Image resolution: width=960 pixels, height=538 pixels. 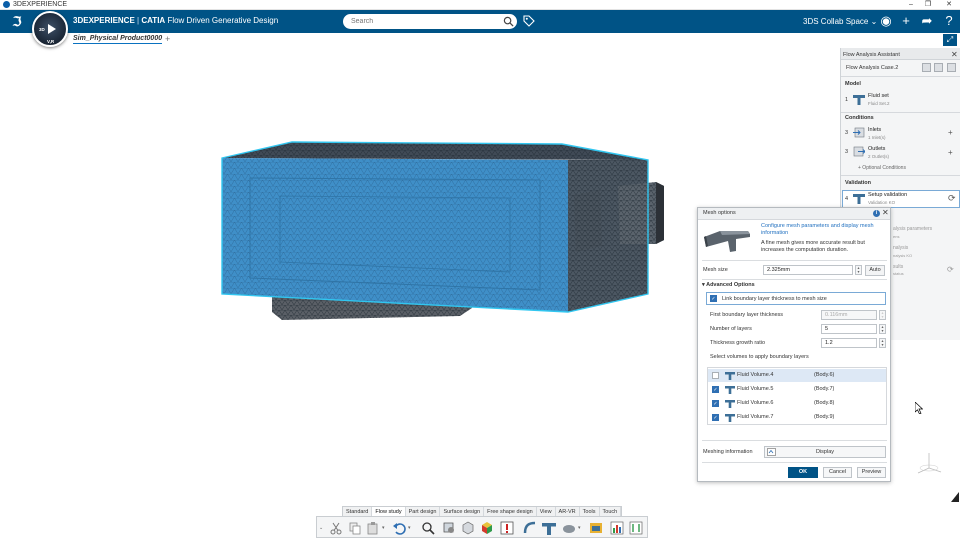 I want to click on search-icon, so click(x=508, y=21).